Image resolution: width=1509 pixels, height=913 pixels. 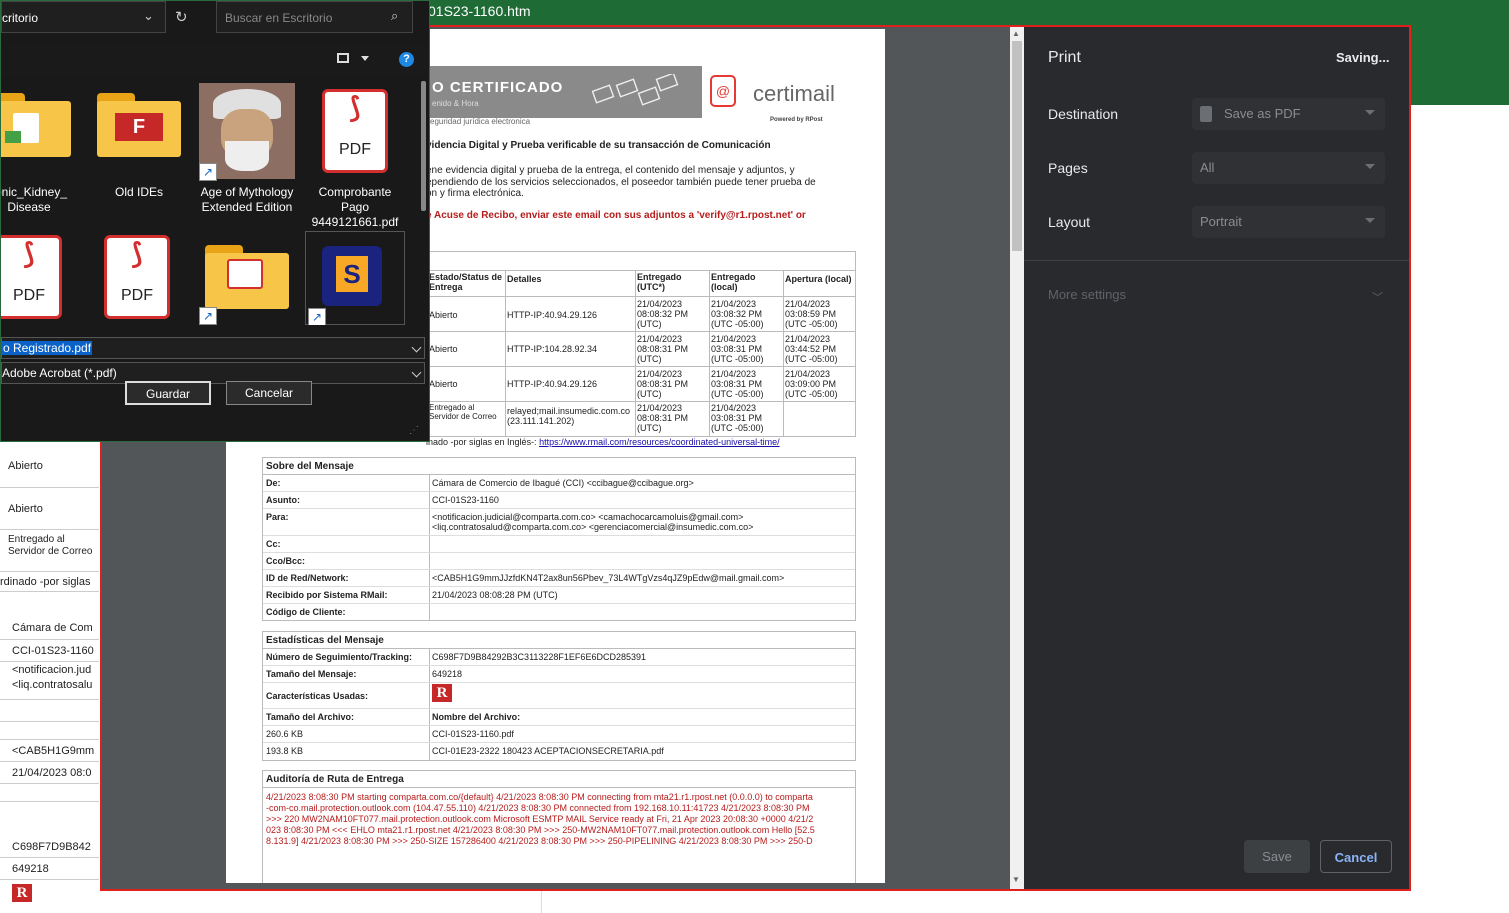 What do you see at coordinates (1087, 294) in the screenshot?
I see `more-settings-toggle: More settings` at bounding box center [1087, 294].